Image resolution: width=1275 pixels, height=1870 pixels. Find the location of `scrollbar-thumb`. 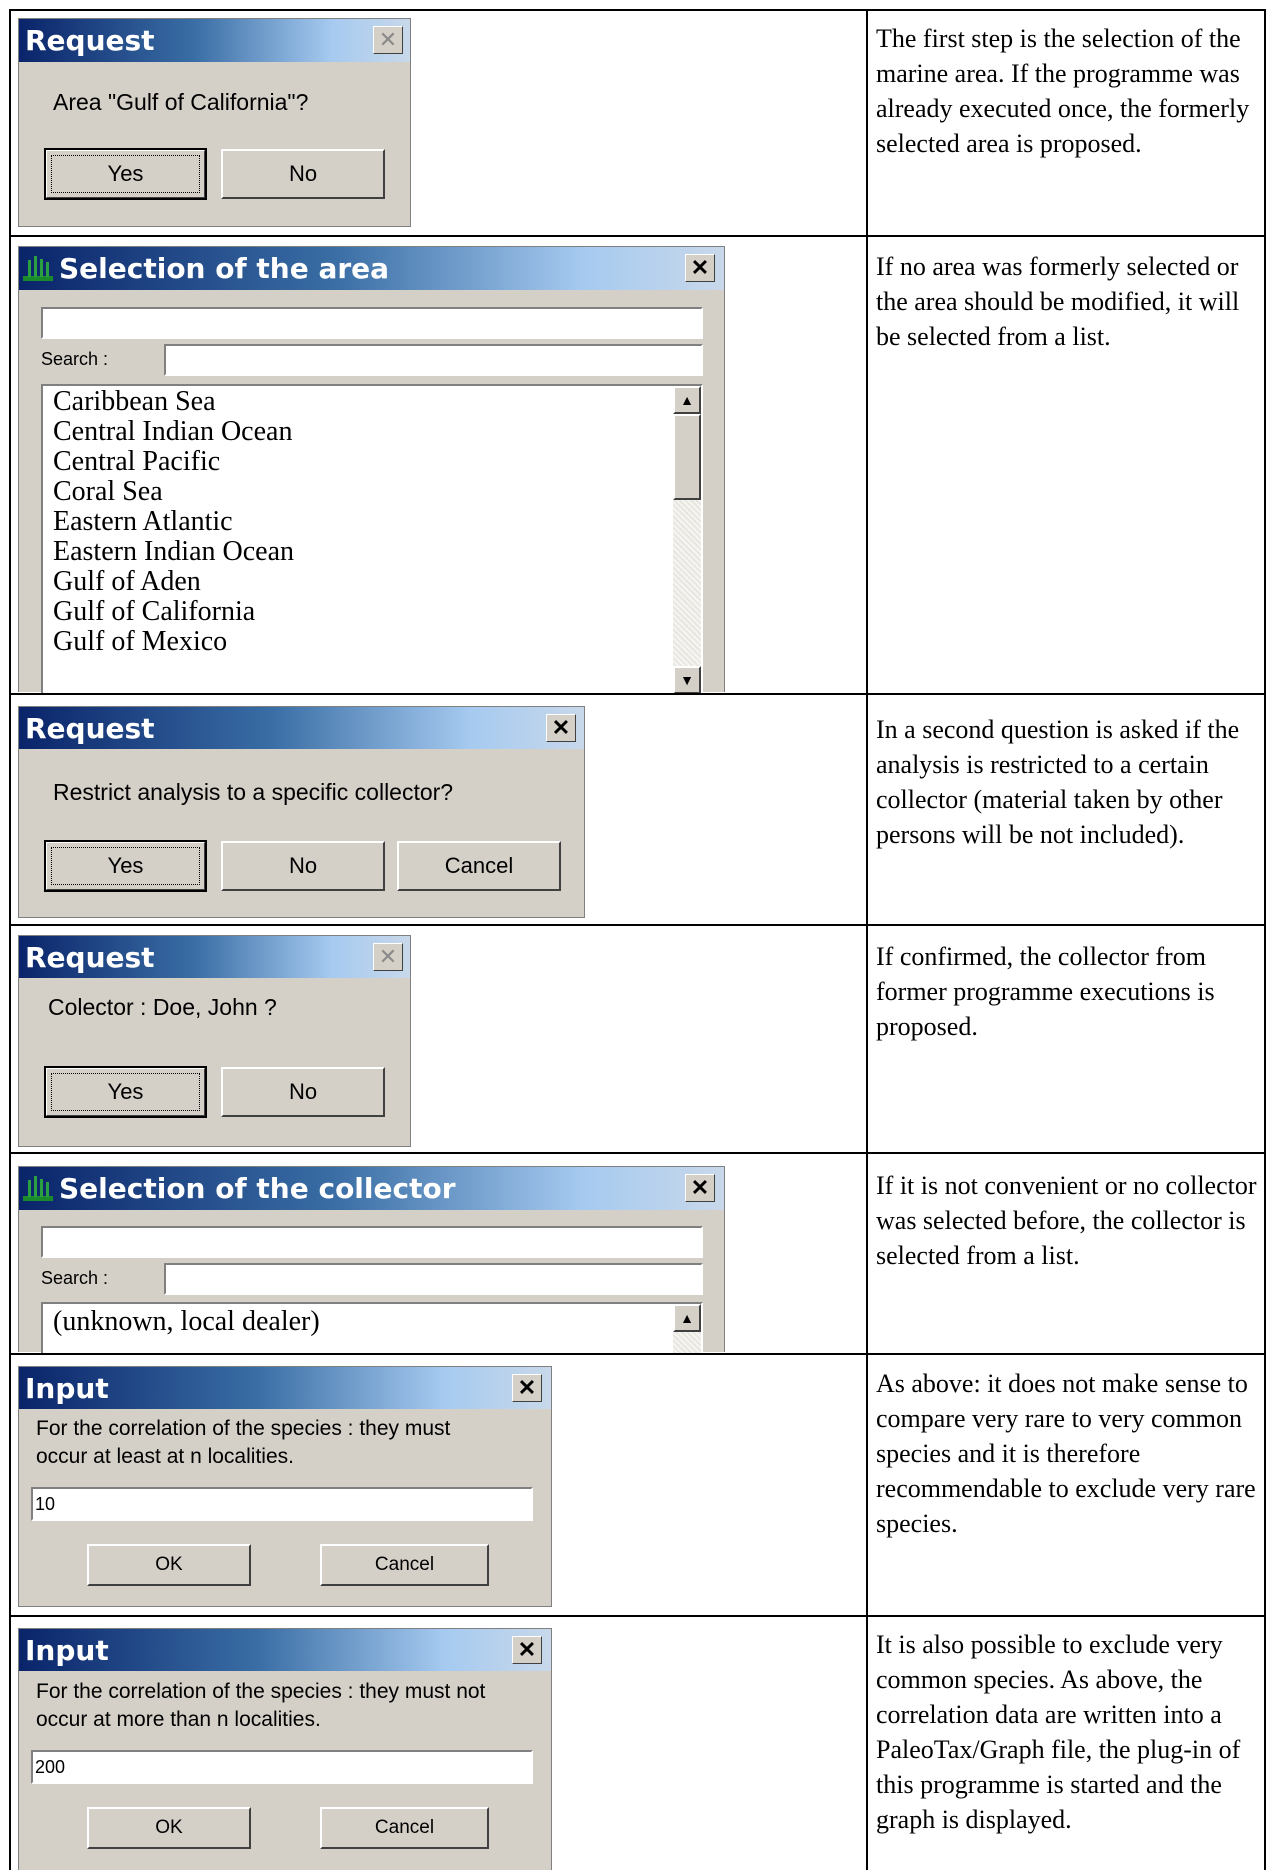

scrollbar-thumb is located at coordinates (687, 457).